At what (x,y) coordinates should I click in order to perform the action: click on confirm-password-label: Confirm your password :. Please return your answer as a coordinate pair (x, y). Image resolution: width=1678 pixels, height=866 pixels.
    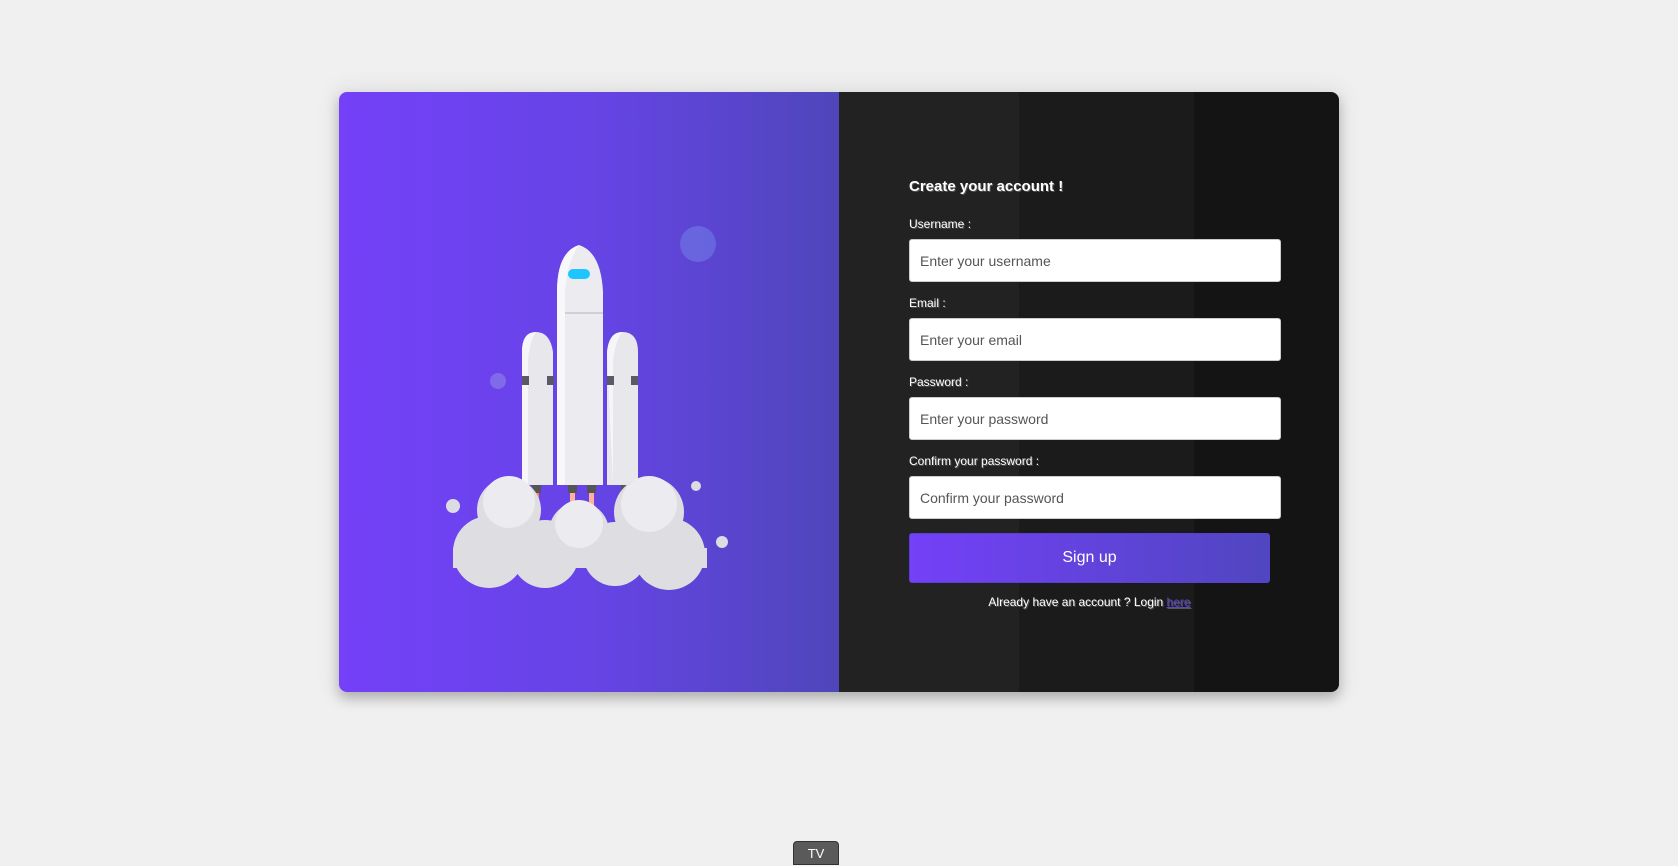
    Looking at the image, I should click on (974, 461).